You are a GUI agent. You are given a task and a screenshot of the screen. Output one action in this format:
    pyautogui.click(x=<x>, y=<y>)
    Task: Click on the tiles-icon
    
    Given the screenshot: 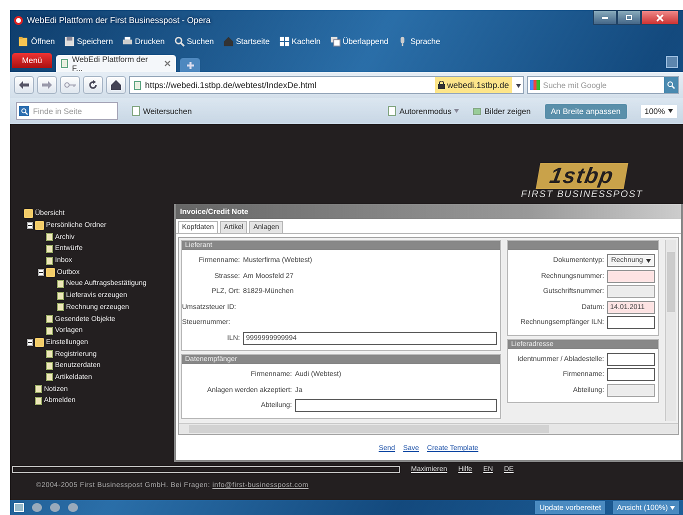 What is the action you would take?
    pyautogui.click(x=284, y=41)
    